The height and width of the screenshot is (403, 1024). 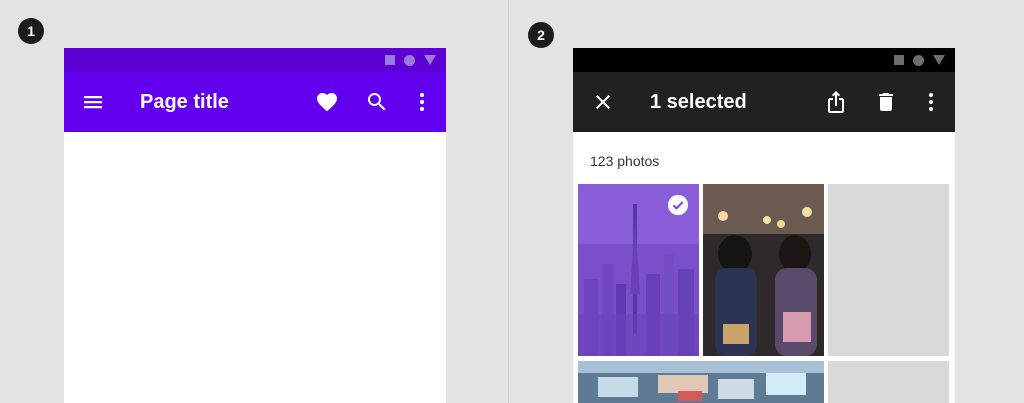 I want to click on step-badge-1: 1, so click(x=31, y=31).